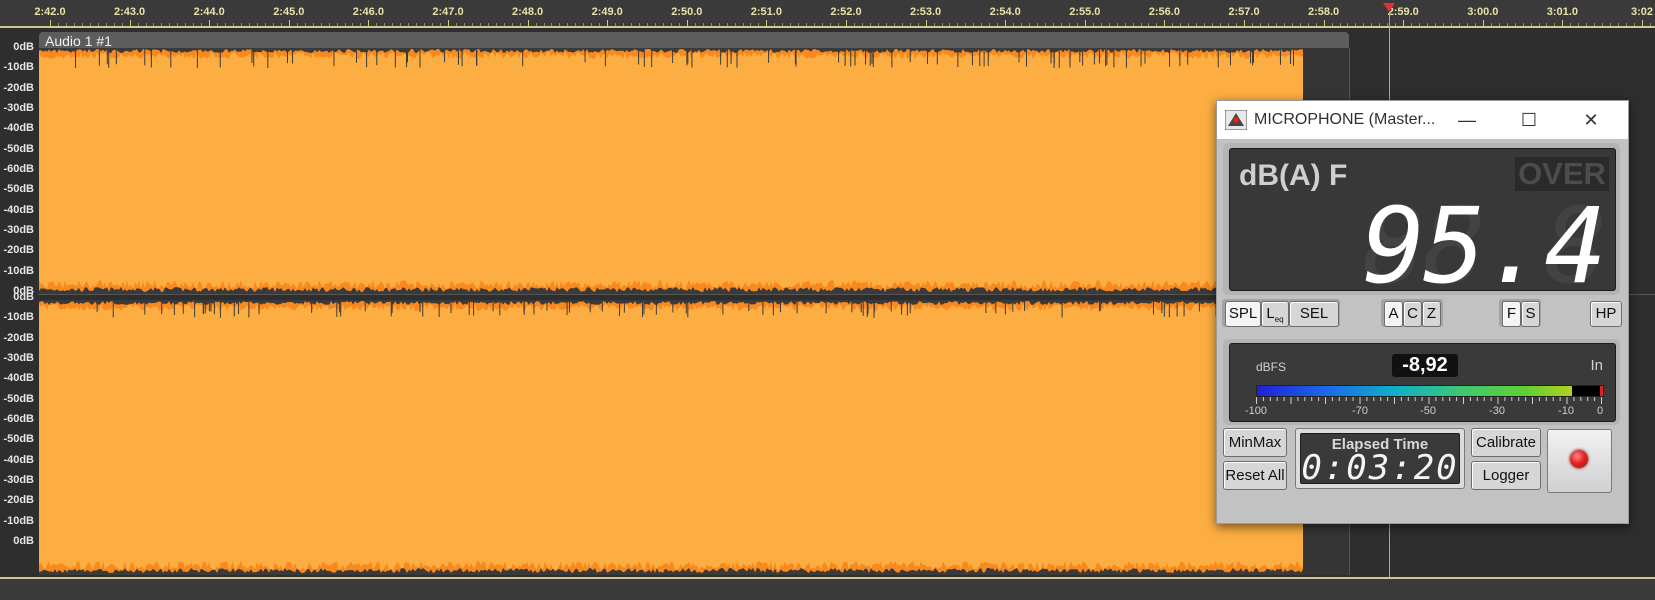 Image resolution: width=1655 pixels, height=600 pixels. What do you see at coordinates (1380, 458) in the screenshot?
I see `elapsed-time-panel: Elapsed Time 0:03:20` at bounding box center [1380, 458].